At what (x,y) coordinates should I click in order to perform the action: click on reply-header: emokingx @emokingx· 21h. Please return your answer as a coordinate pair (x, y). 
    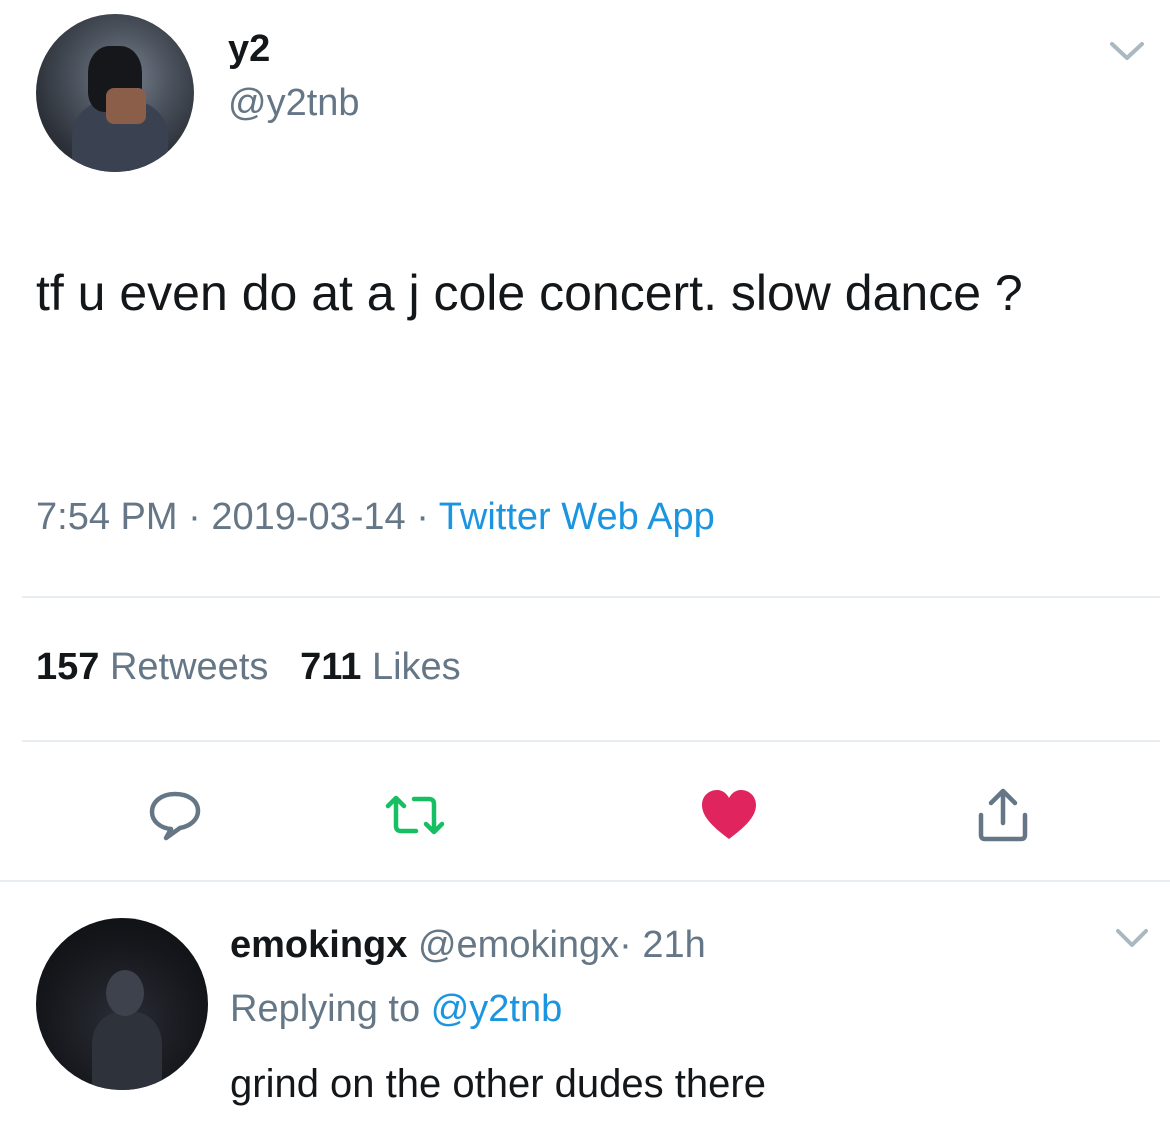
    Looking at the image, I should click on (468, 945).